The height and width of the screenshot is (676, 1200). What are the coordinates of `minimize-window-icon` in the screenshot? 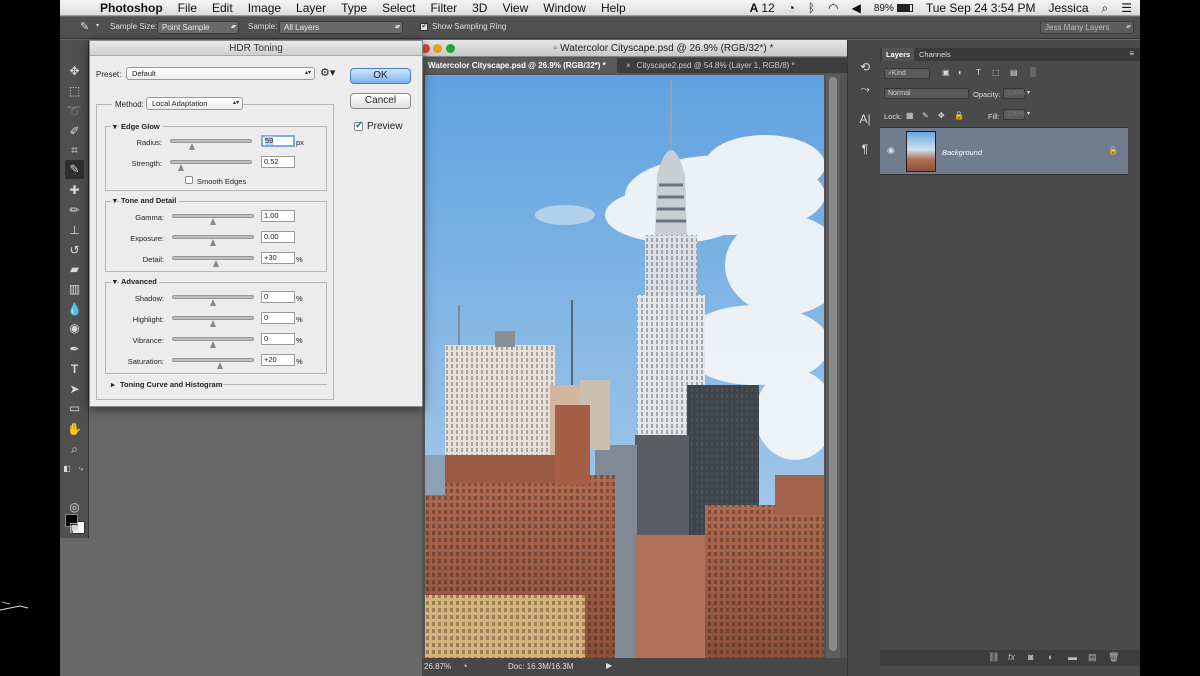 It's located at (437, 48).